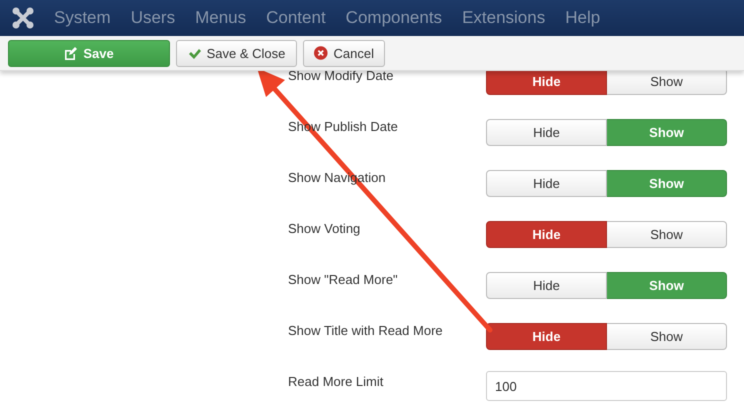 Image resolution: width=744 pixels, height=412 pixels. I want to click on input-field: 100, so click(606, 386).